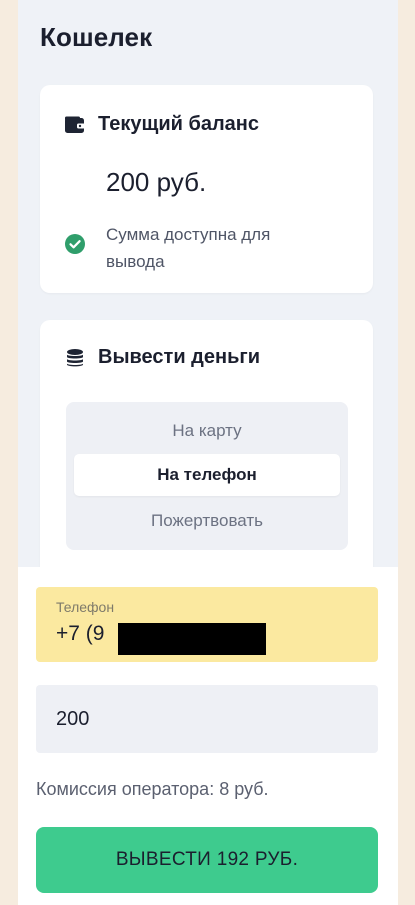  What do you see at coordinates (207, 521) in the screenshot?
I see `option-donate: Пожертвовать` at bounding box center [207, 521].